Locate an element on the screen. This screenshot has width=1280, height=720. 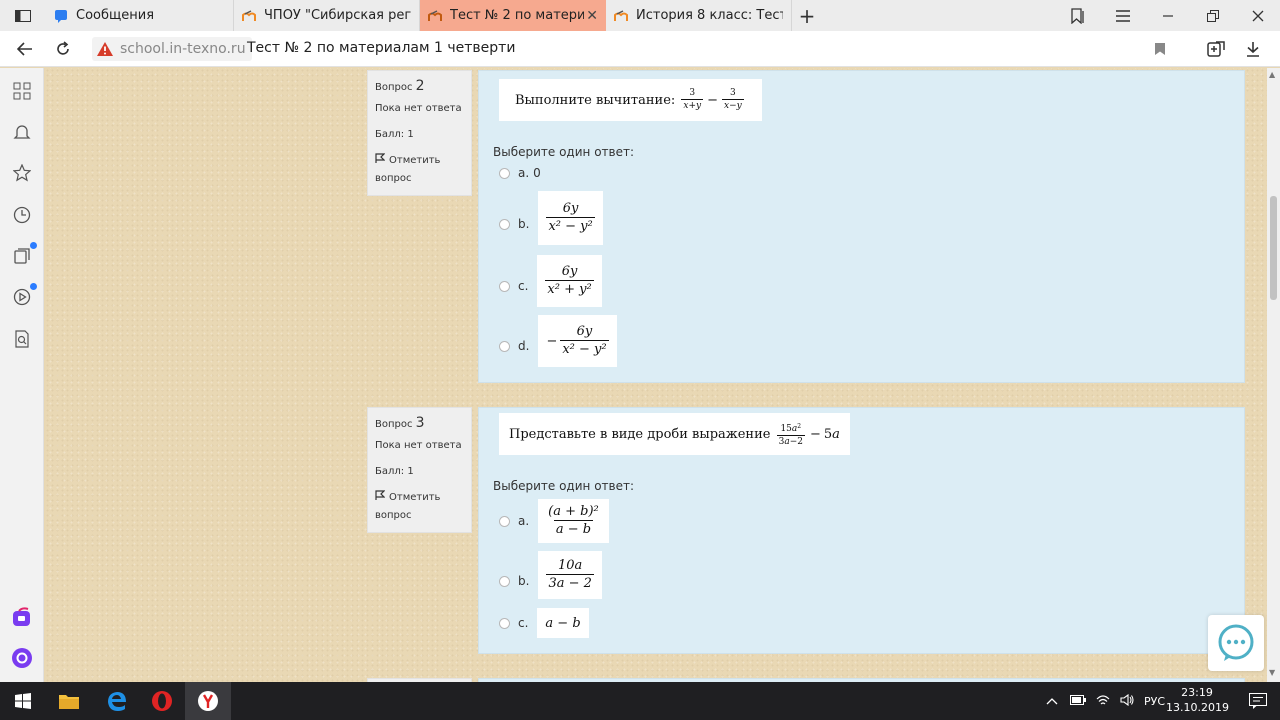
fraction-denominator: x² − y² is located at coordinates (570, 225).